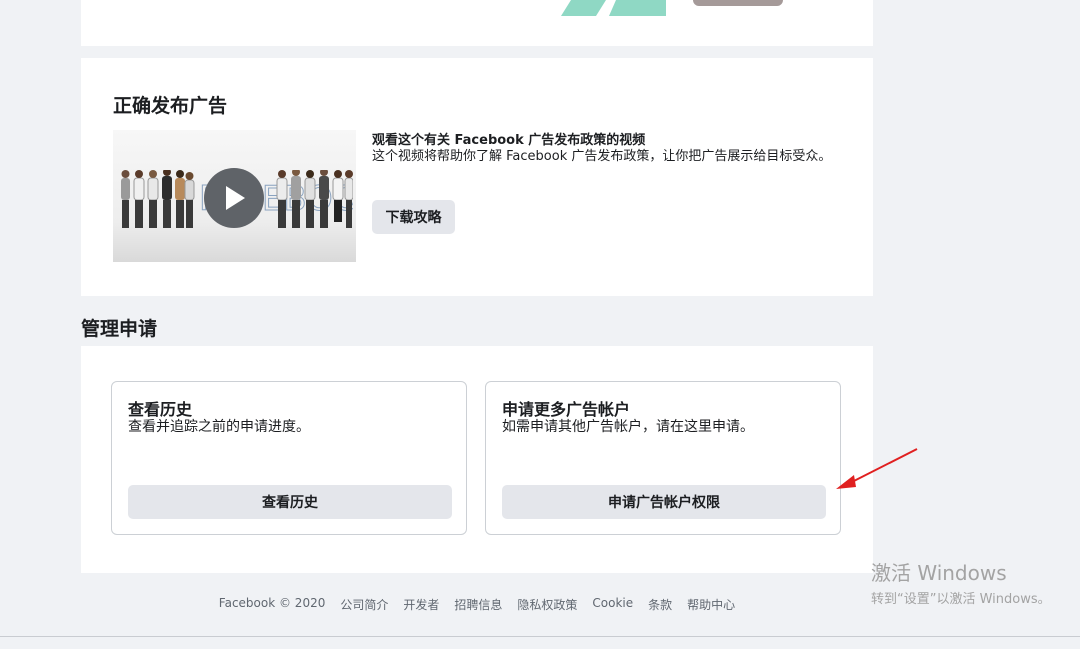 This screenshot has width=1080, height=649. What do you see at coordinates (219, 427) in the screenshot?
I see `view-history-description: 查看并追踪之前的申请进度。` at bounding box center [219, 427].